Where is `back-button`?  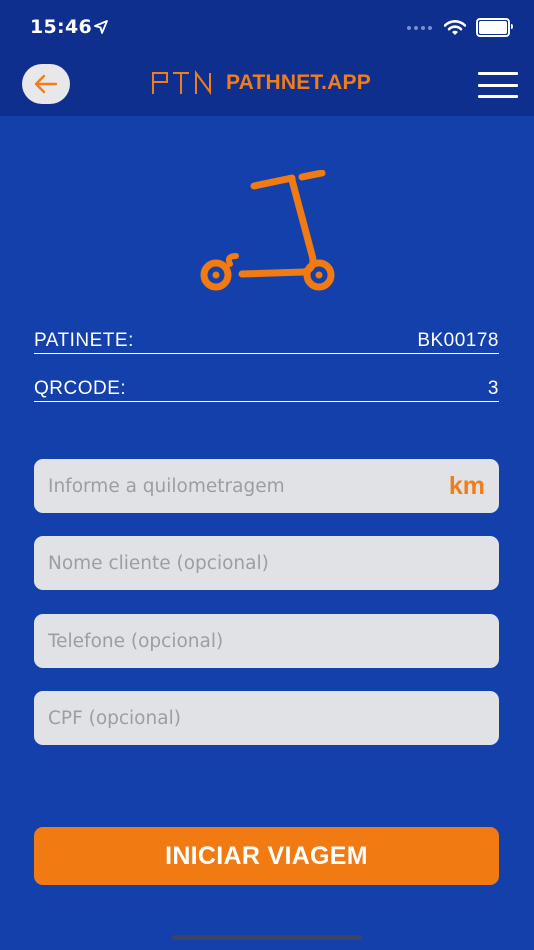
back-button is located at coordinates (46, 84).